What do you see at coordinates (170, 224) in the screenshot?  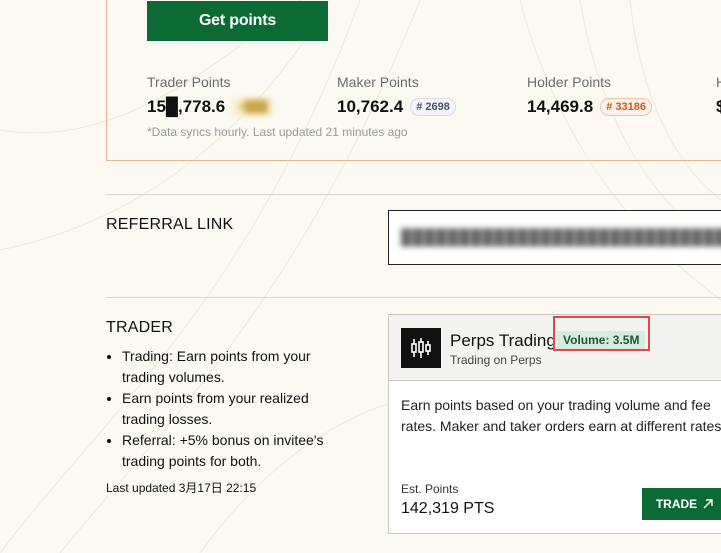 I see `referral-link-title: REFERRAL LINK` at bounding box center [170, 224].